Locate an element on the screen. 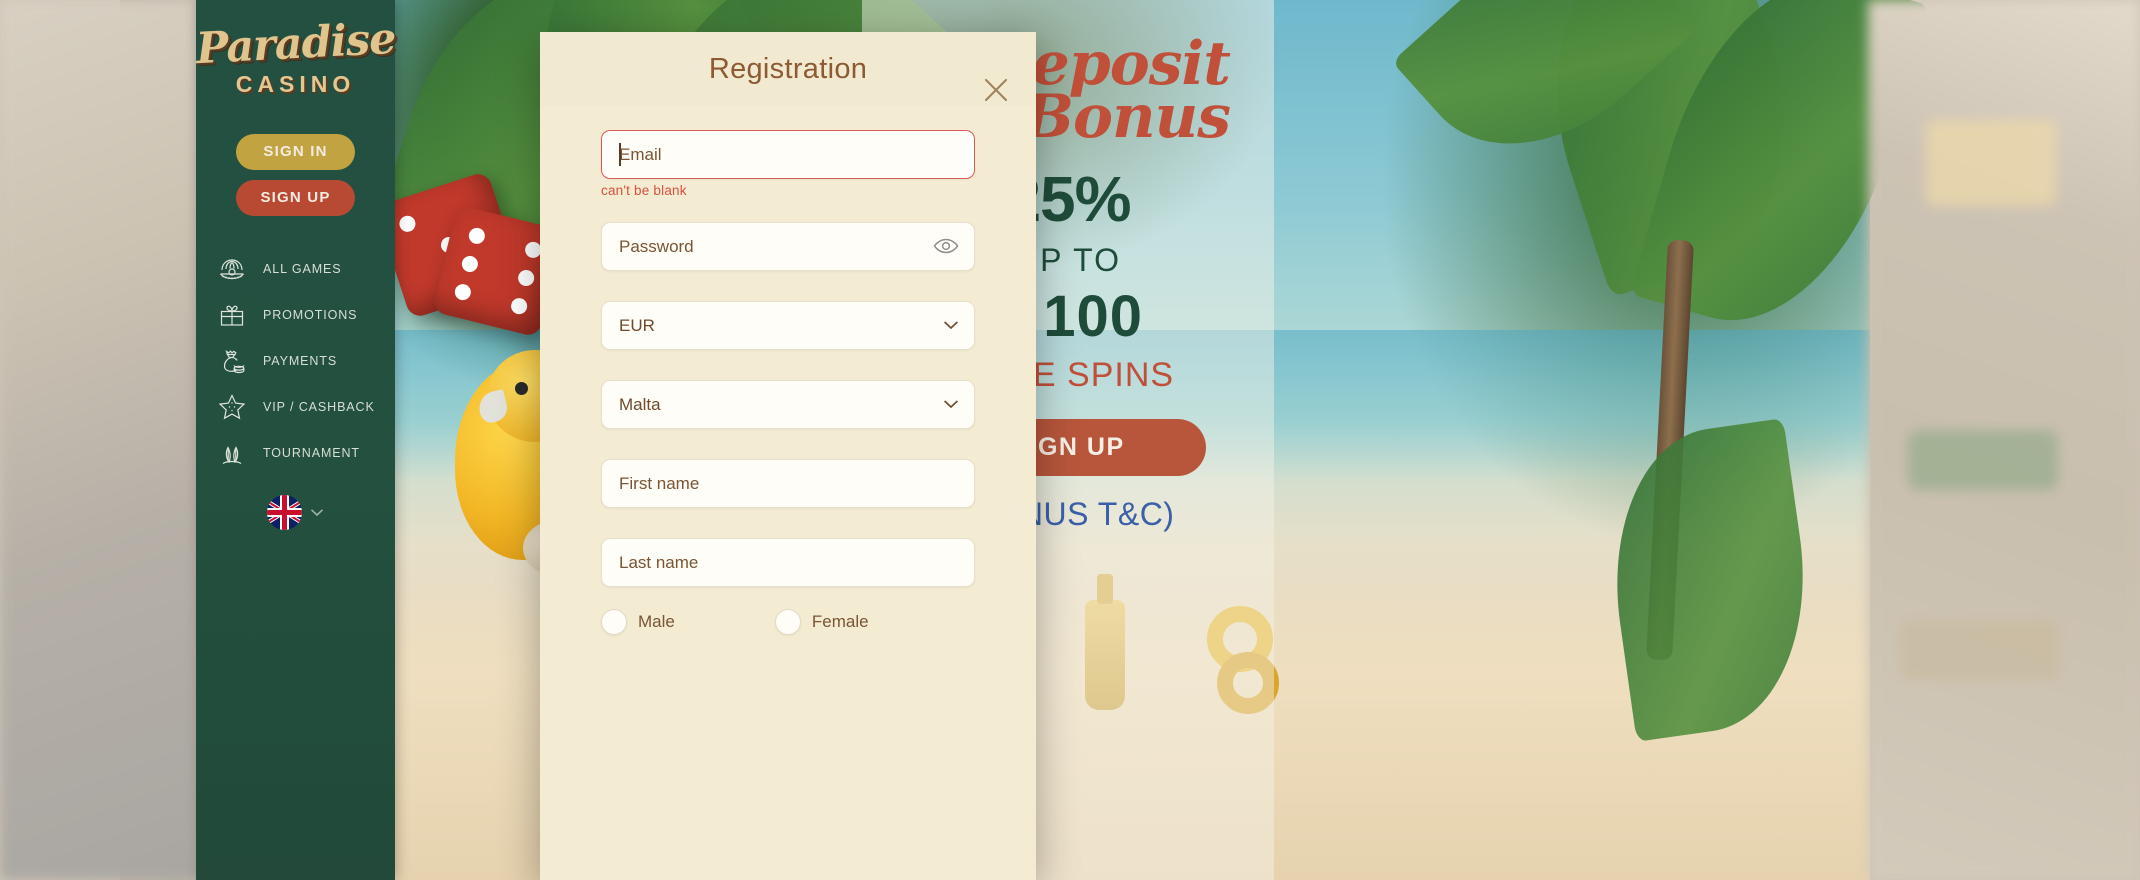 This screenshot has height=880, width=2140. sidebar-item-payments: PAYMENTS is located at coordinates (295, 361).